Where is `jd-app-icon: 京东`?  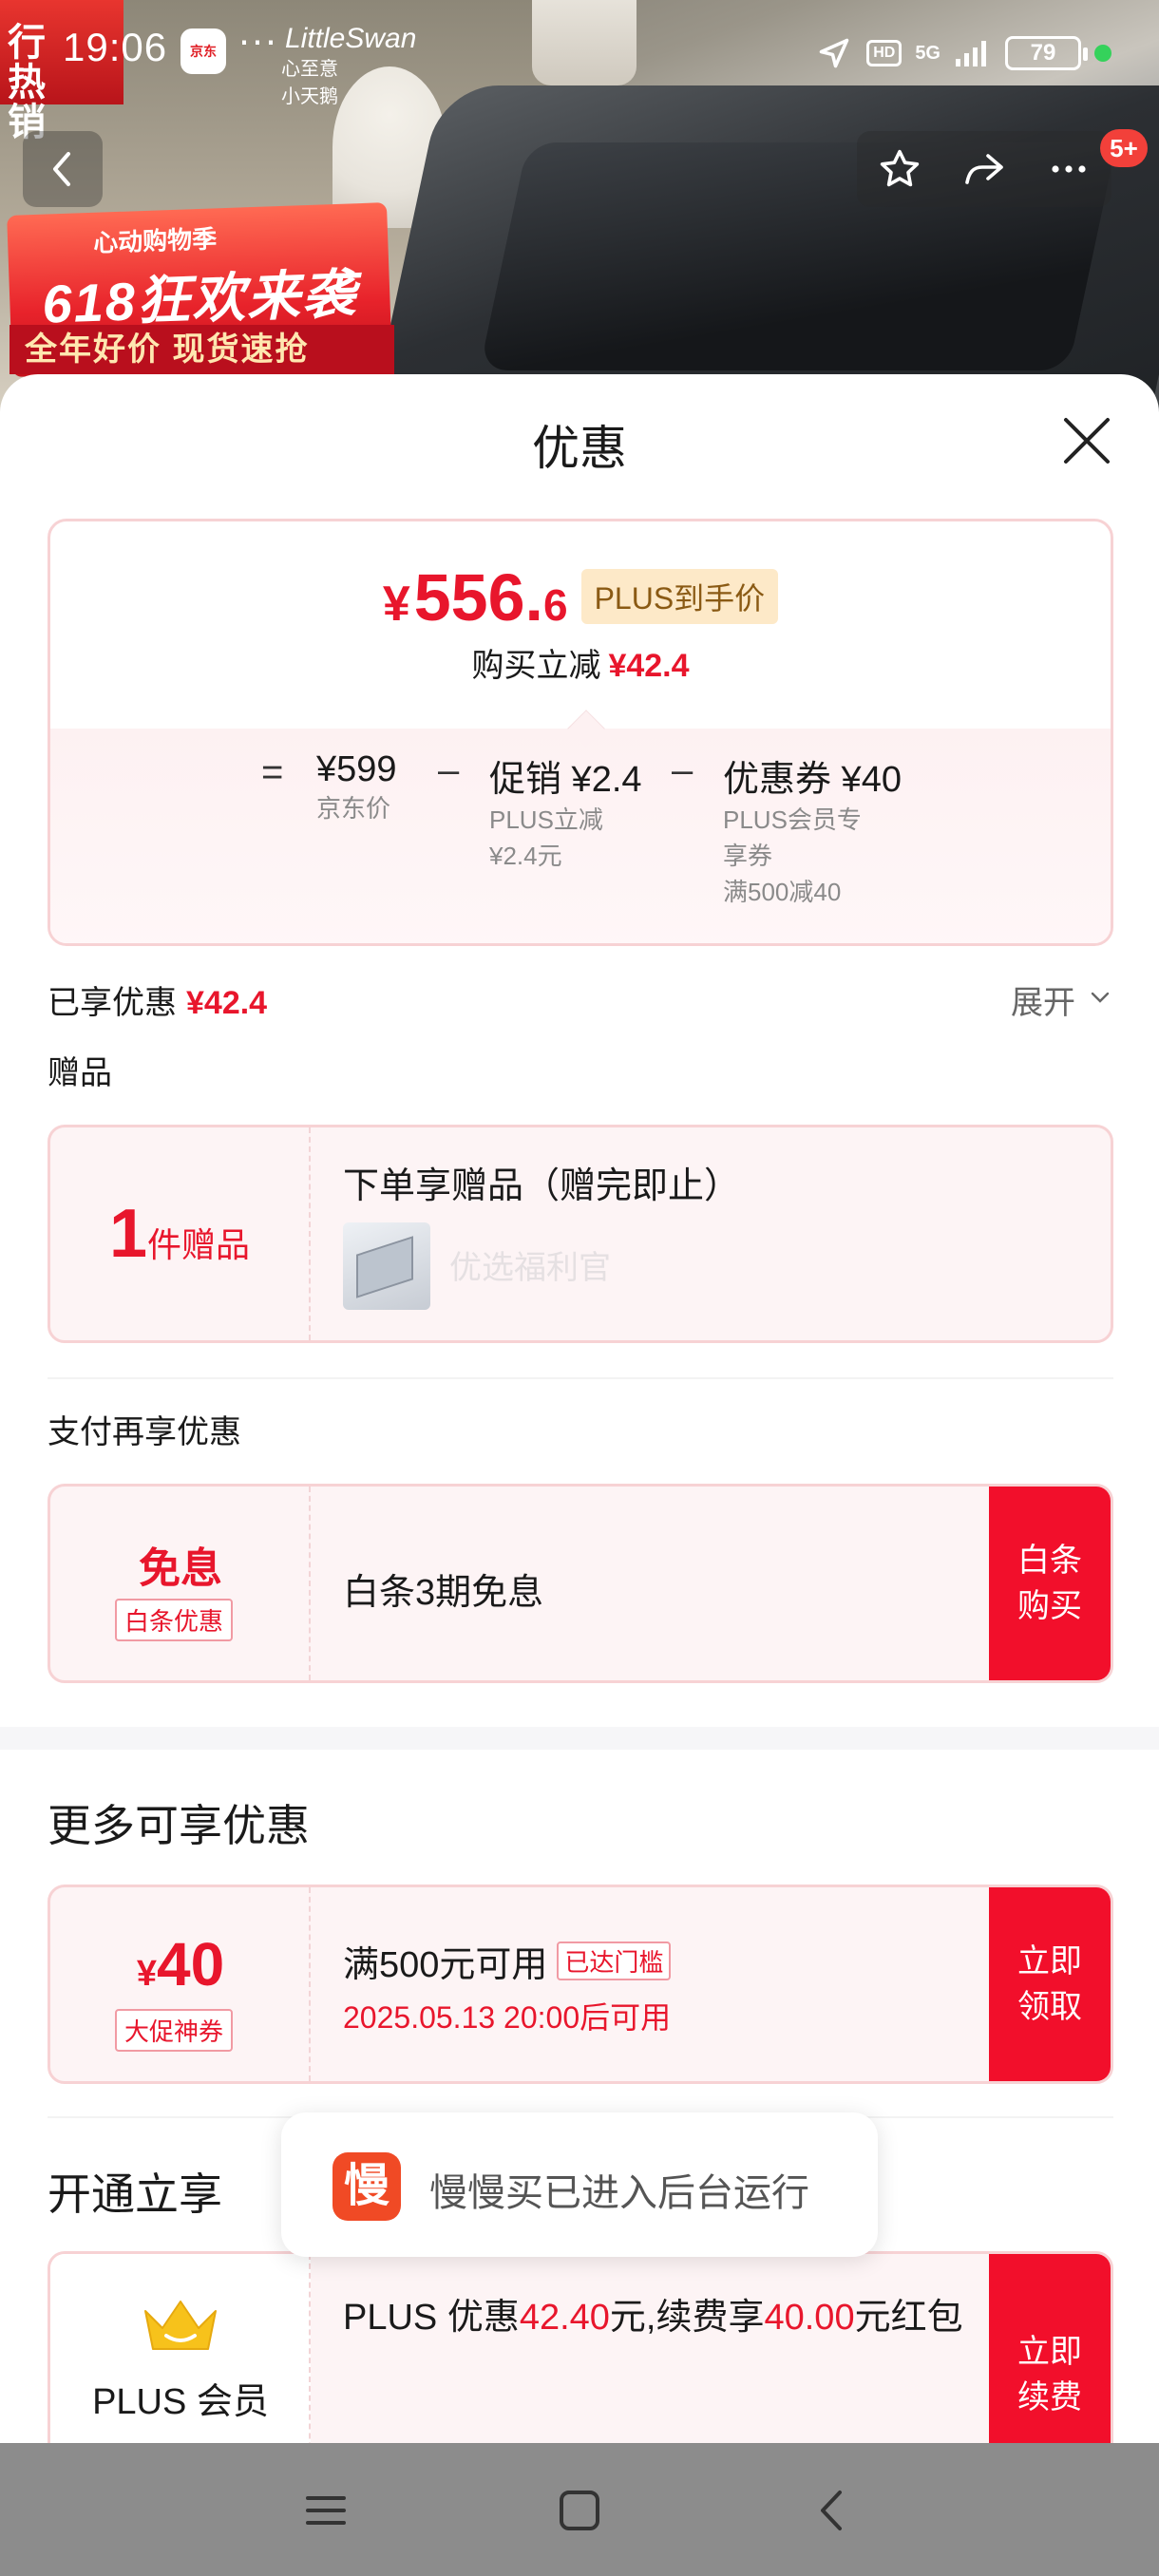
jd-app-icon: 京东 is located at coordinates (203, 51).